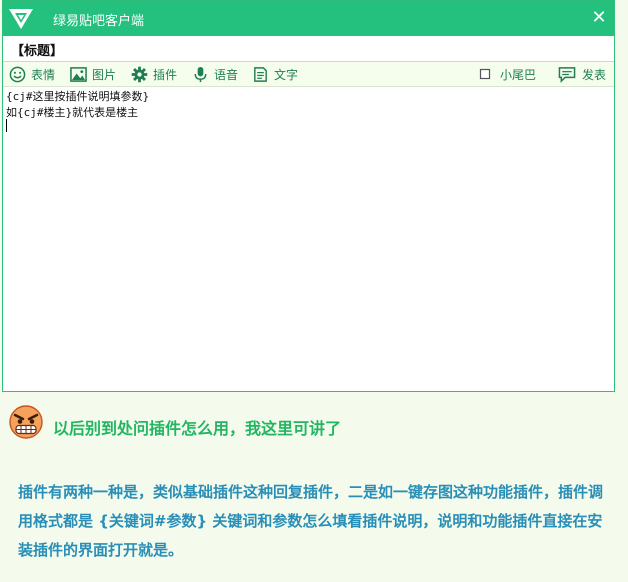 Image resolution: width=628 pixels, height=582 pixels. I want to click on post-button: 发表, so click(581, 74).